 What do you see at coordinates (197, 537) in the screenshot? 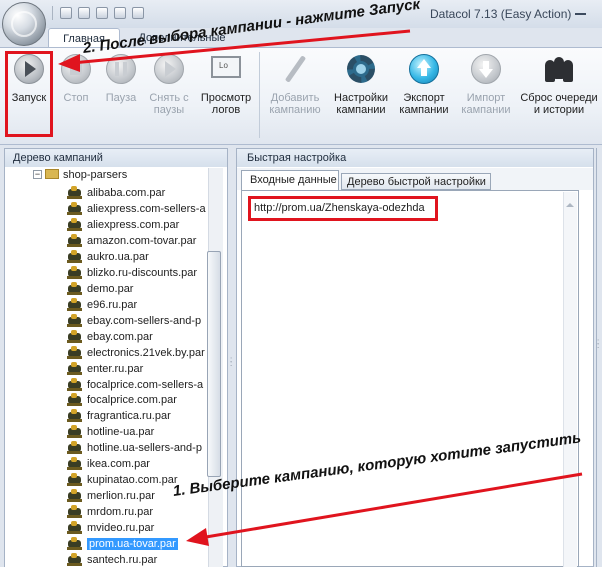
I see `step1-arrowhead` at bounding box center [197, 537].